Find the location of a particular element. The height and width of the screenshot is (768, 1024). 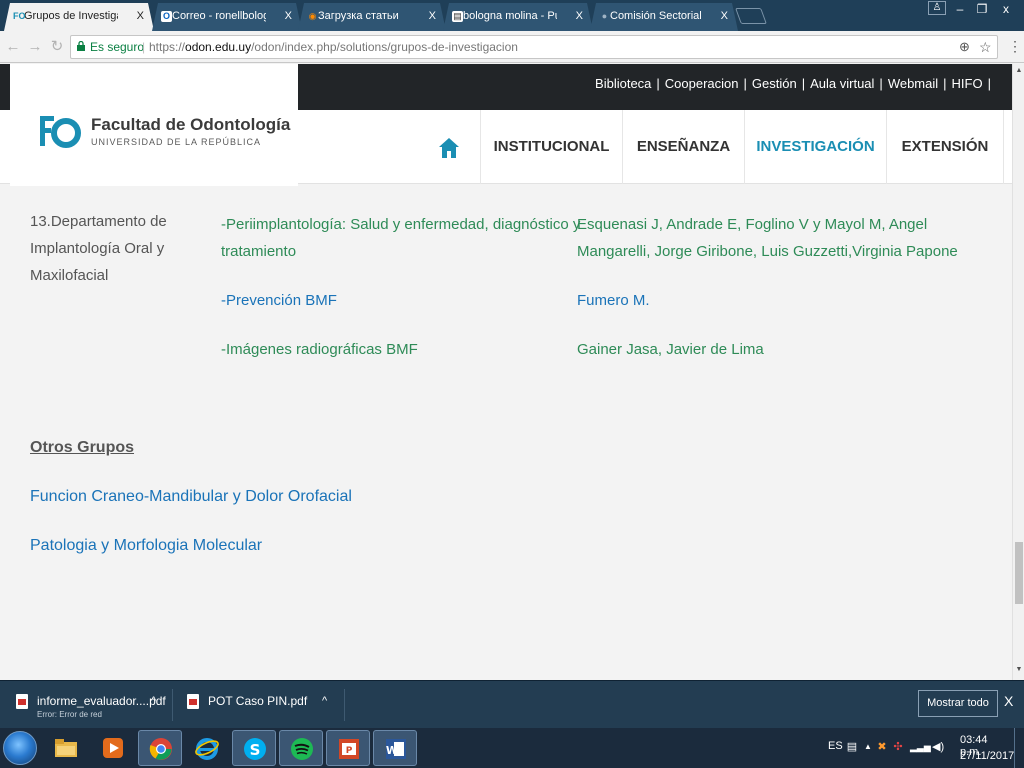

maximize-button: ❐ is located at coordinates (982, 9).